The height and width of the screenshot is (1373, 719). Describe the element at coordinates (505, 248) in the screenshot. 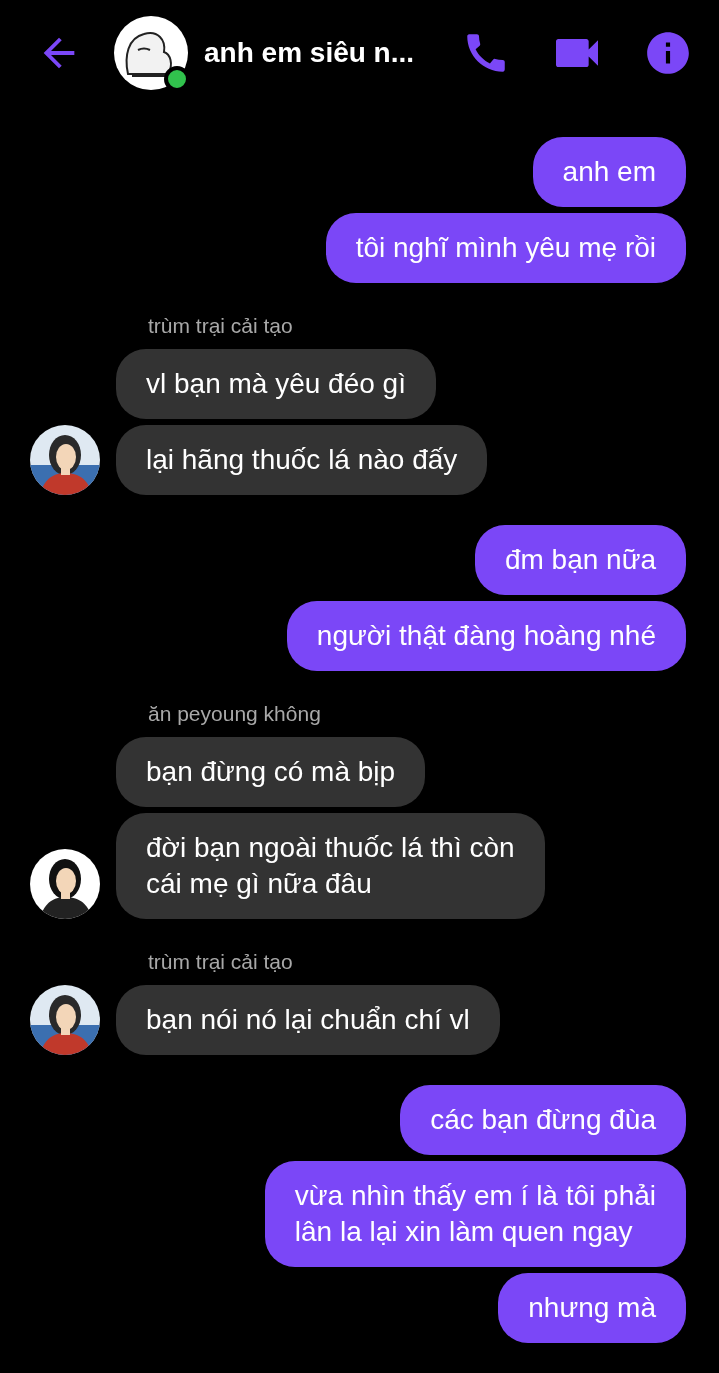

I see `message-bubble: tôi nghĩ mình yêu mẹ rồi` at that location.